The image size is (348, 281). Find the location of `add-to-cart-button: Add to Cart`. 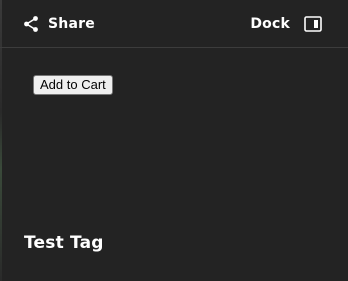

add-to-cart-button: Add to Cart is located at coordinates (73, 85).